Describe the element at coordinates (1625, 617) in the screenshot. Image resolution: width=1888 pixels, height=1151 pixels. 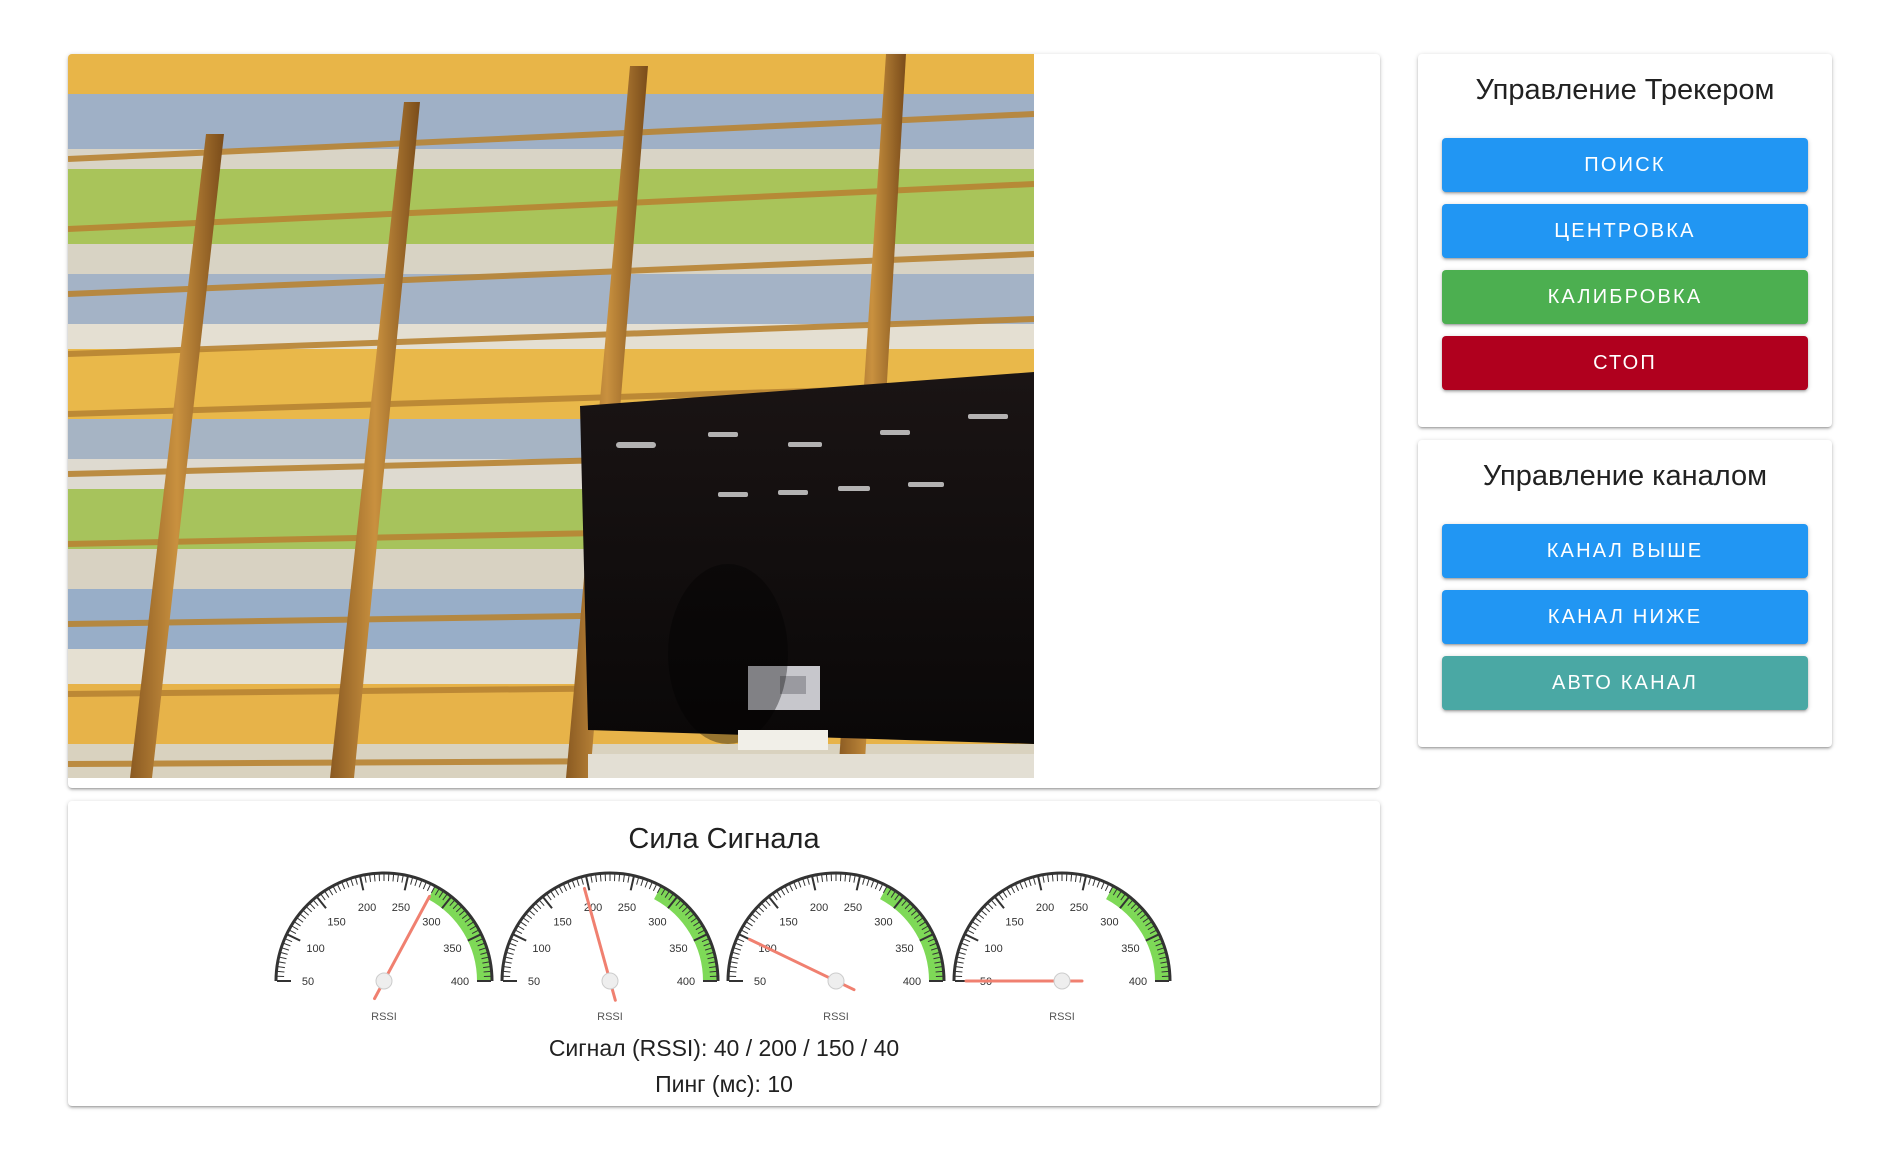
I see `channel-down-button: КАНАЛ НИЖЕ` at that location.